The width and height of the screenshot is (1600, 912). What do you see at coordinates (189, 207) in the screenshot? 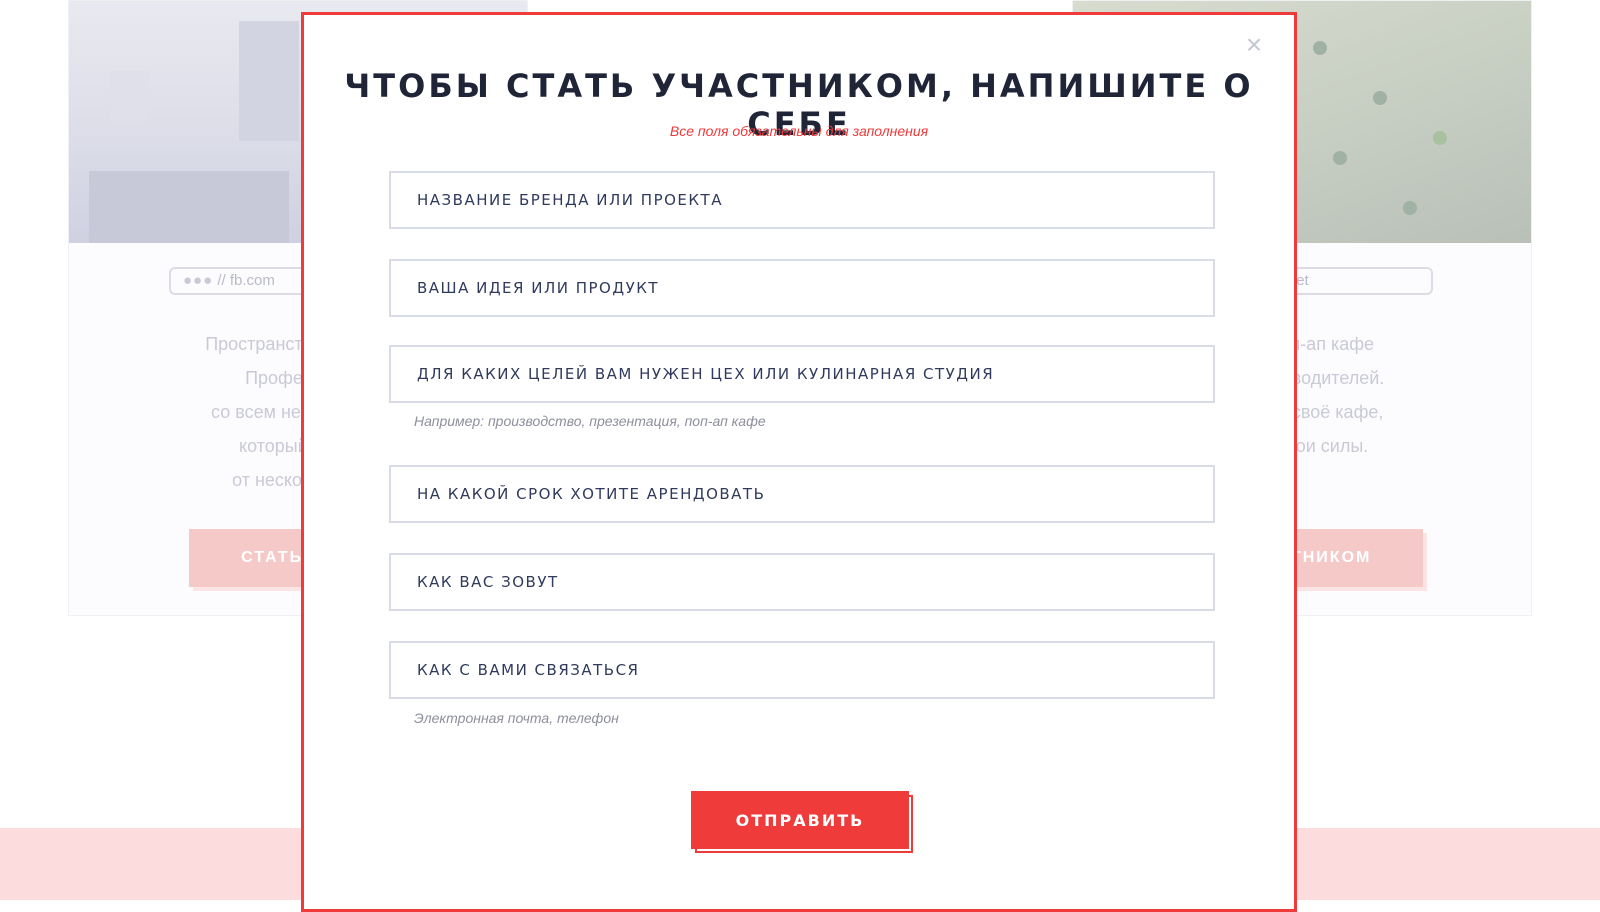
I see `kitchen-counter` at bounding box center [189, 207].